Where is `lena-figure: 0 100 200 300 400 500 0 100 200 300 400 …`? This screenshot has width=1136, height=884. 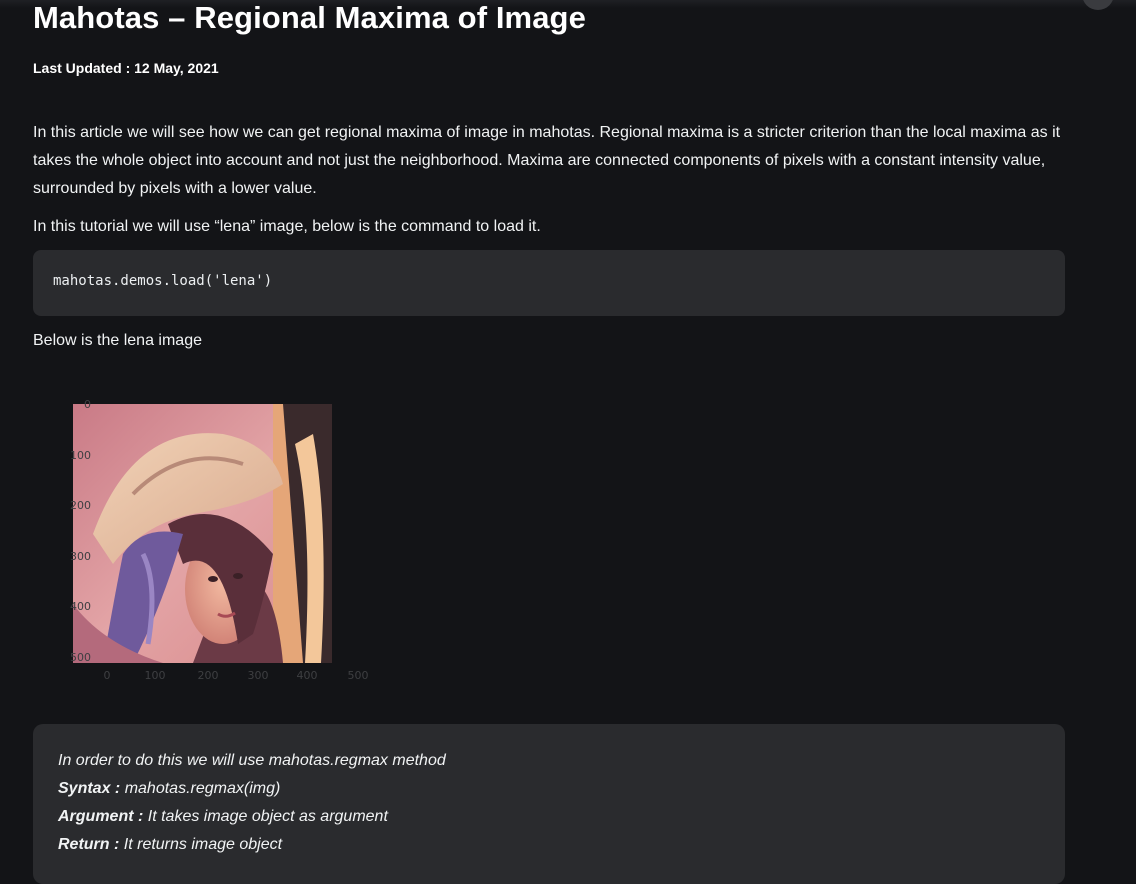 lena-figure: 0 100 200 300 400 500 0 100 200 300 400 … is located at coordinates (221, 545).